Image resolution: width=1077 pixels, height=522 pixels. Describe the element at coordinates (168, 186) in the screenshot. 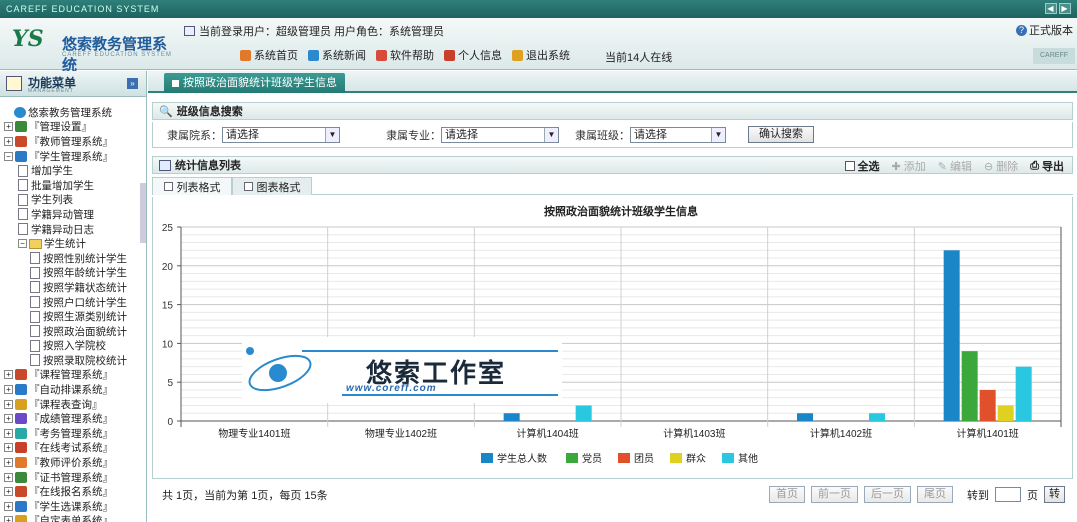

I see `list-icon` at that location.